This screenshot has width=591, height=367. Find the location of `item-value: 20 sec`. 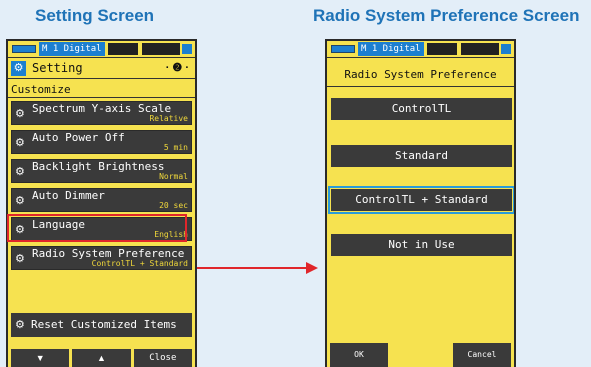

item-value: 20 sec is located at coordinates (173, 205).